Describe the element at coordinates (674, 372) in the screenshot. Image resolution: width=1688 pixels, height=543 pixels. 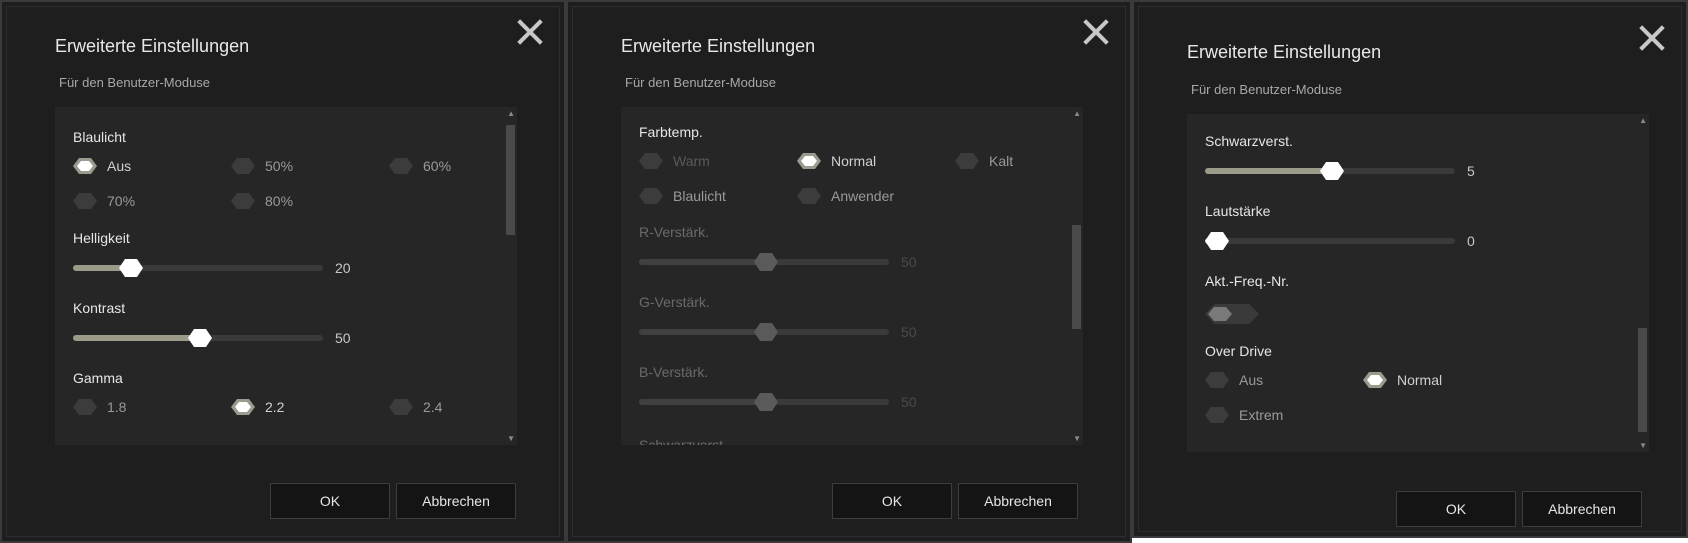
I see `b-gain-label: B-Verstärk.` at that location.